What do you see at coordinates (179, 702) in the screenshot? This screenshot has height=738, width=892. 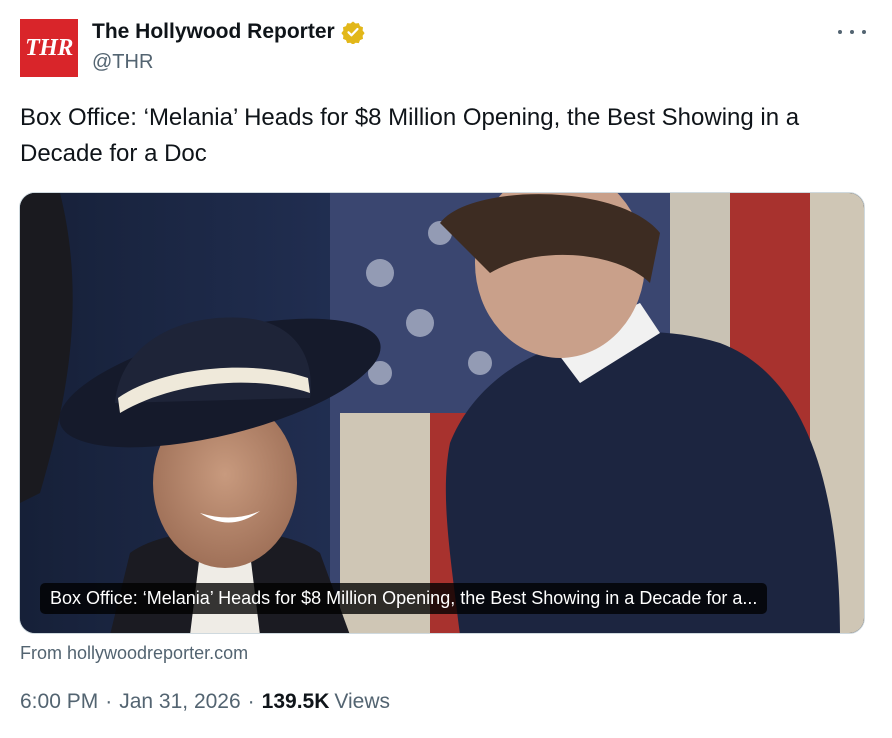 I see `tweet-date: Jan 31, 2026` at bounding box center [179, 702].